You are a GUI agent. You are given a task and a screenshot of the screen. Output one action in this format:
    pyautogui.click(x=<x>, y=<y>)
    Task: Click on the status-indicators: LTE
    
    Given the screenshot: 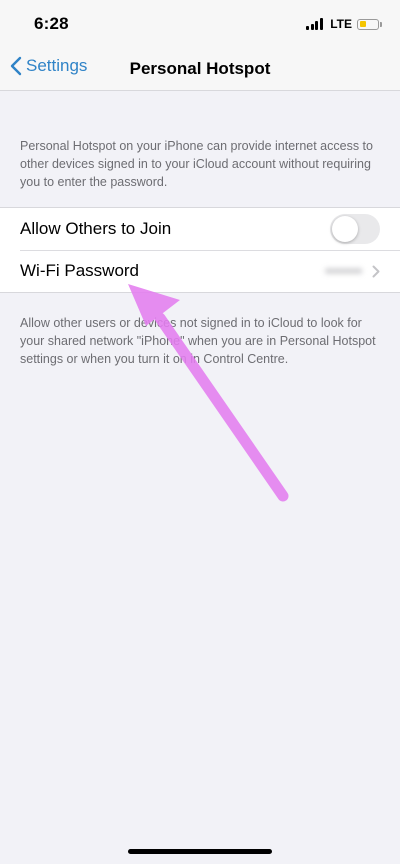 What is the action you would take?
    pyautogui.click(x=344, y=24)
    